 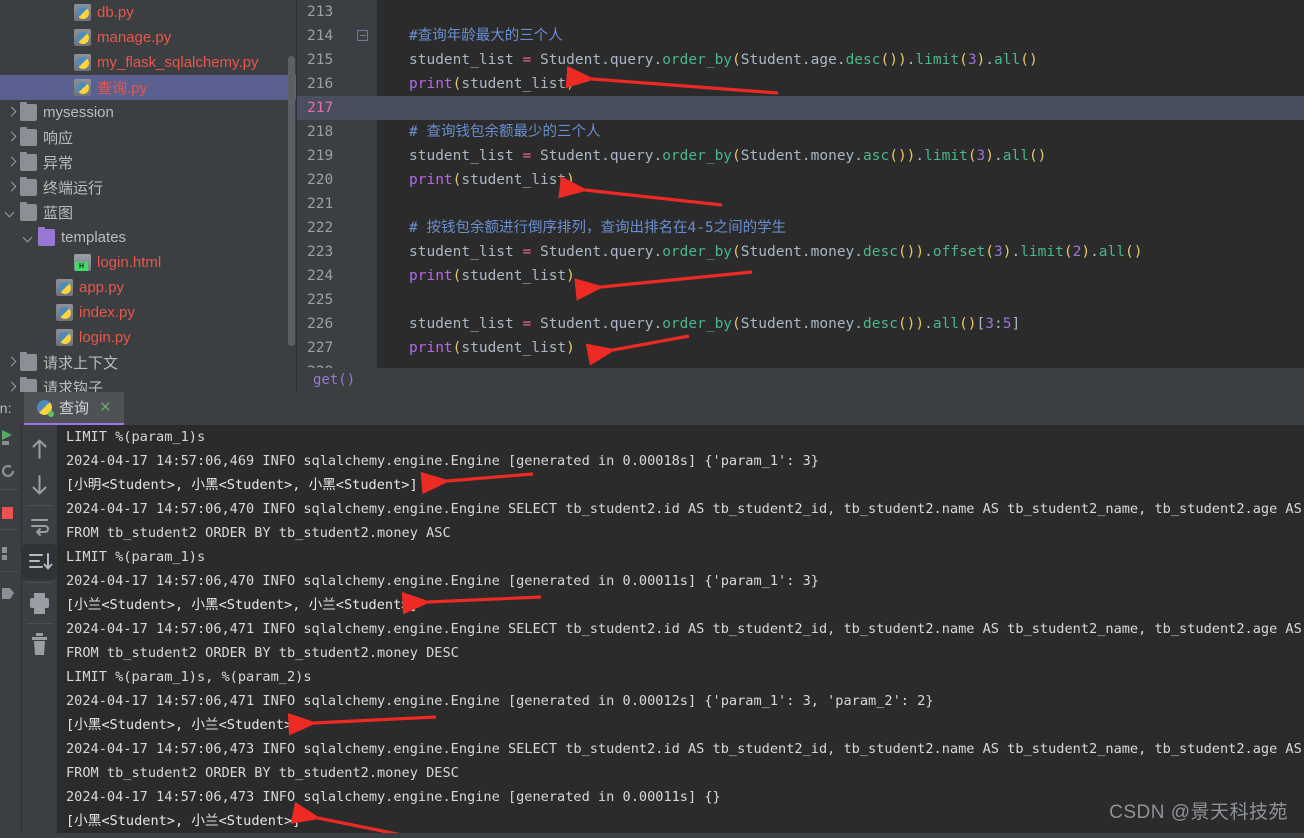 I want to click on breadcrumb-label: get(), so click(x=334, y=380).